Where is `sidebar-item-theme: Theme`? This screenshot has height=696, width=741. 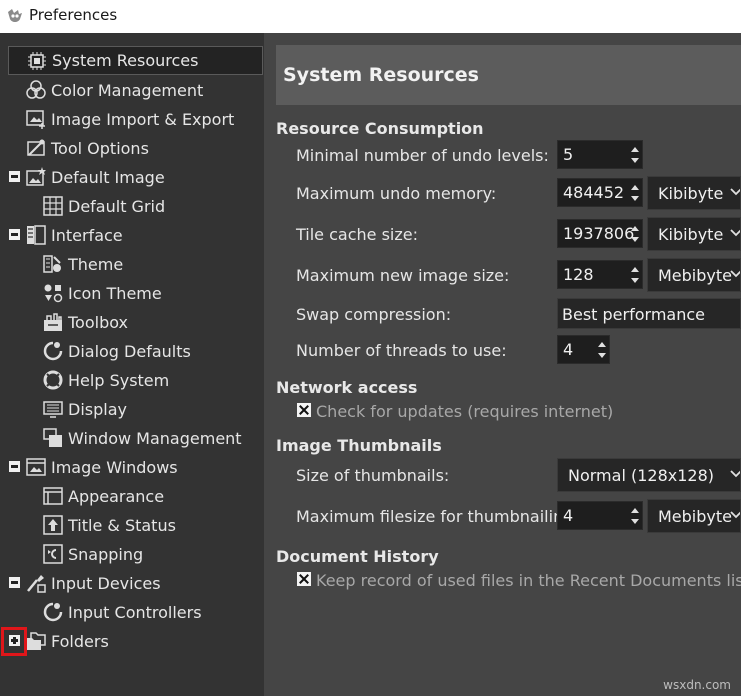 sidebar-item-theme: Theme is located at coordinates (82, 264).